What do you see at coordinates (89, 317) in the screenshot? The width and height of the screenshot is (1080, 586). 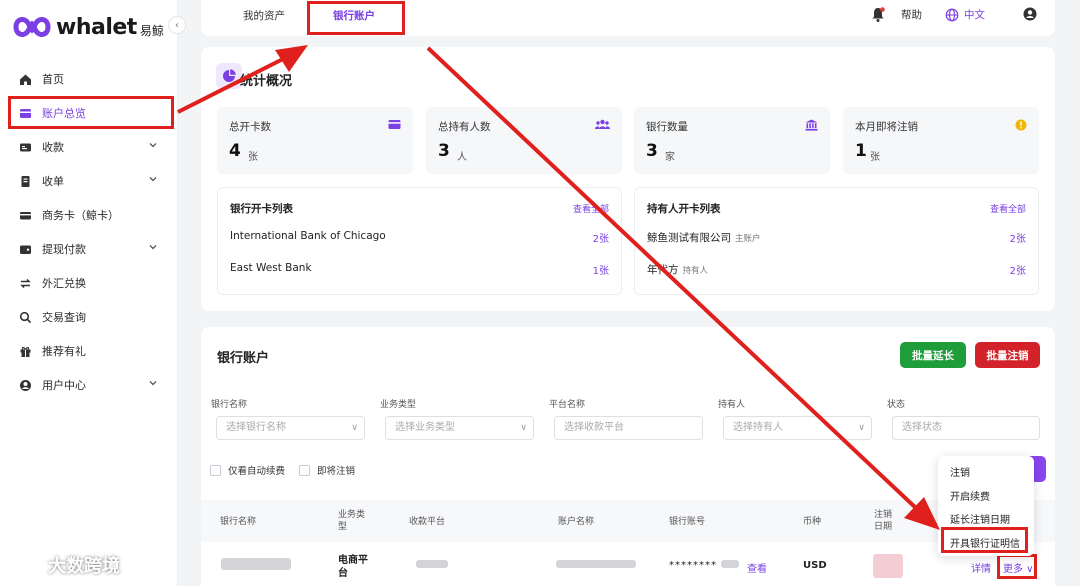 I see `sidebar-item-transactions: 交易查询` at bounding box center [89, 317].